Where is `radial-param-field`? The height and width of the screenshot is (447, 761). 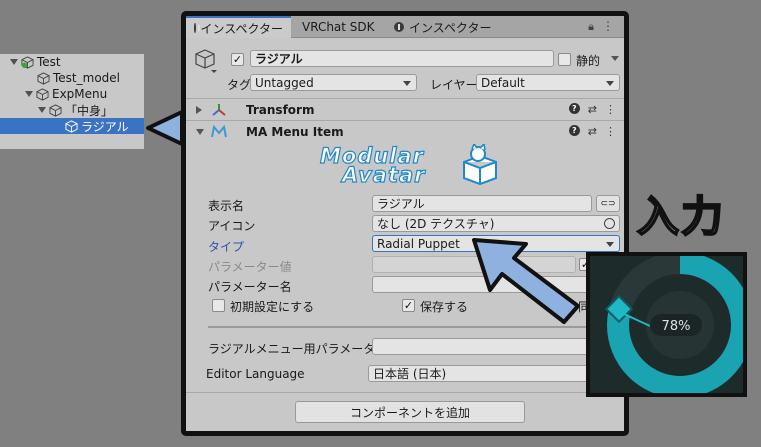 radial-param-field is located at coordinates (496, 346).